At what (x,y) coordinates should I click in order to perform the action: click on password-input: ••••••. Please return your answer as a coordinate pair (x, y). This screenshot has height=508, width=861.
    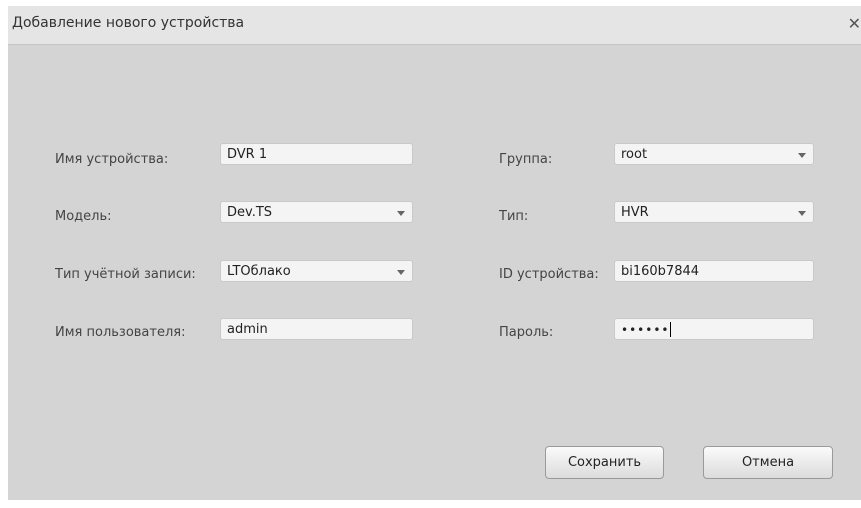
    Looking at the image, I should click on (714, 329).